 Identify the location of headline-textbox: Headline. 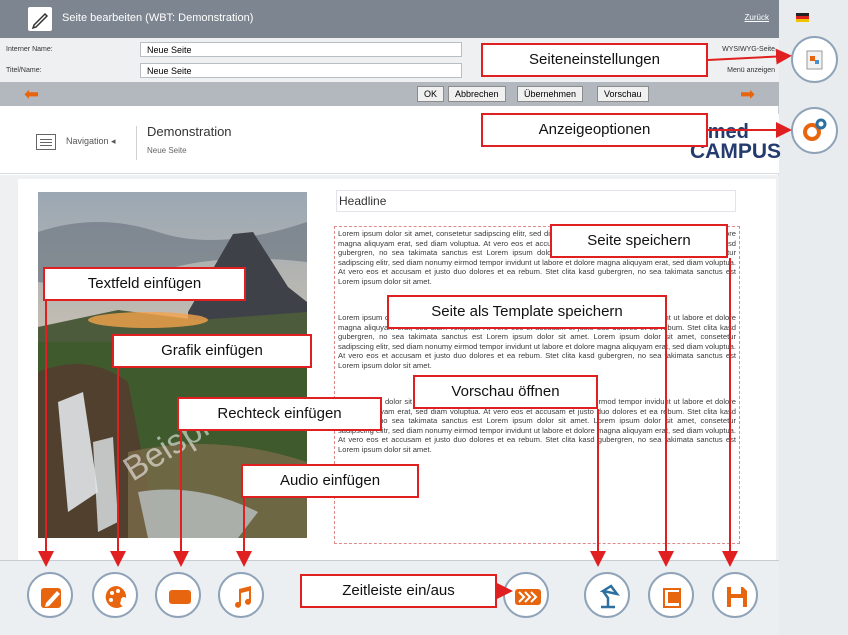
(536, 201).